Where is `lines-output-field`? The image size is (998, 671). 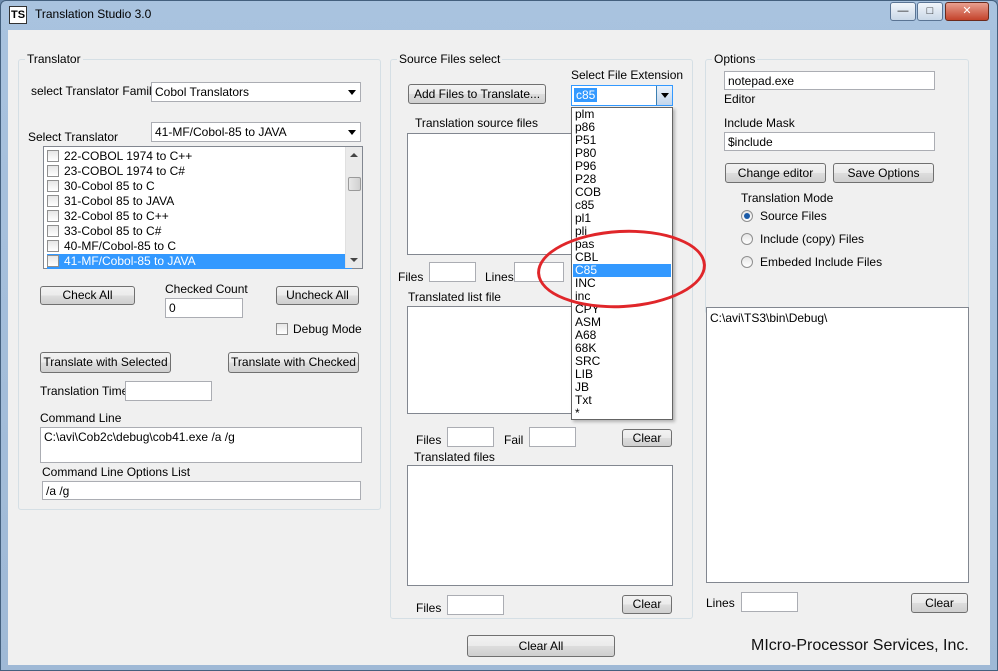 lines-output-field is located at coordinates (769, 602).